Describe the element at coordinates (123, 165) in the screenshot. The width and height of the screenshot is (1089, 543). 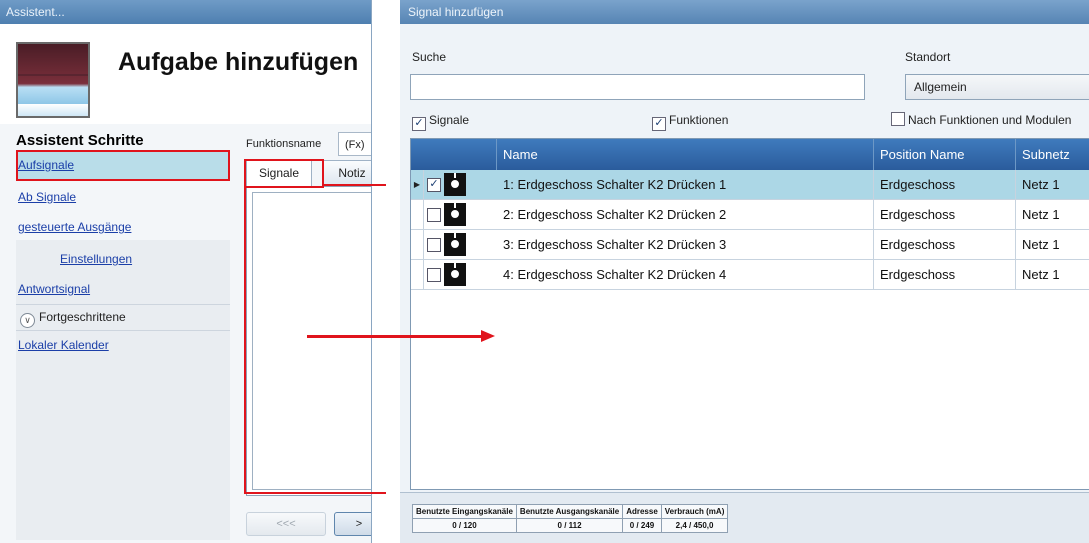
I see `nav-aufsignale: Aufsignale` at that location.